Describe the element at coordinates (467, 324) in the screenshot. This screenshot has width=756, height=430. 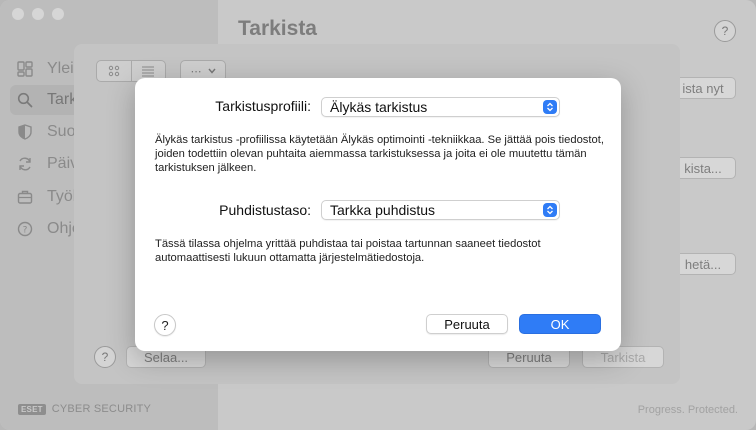
I see `cancel-button: Peruuta` at that location.